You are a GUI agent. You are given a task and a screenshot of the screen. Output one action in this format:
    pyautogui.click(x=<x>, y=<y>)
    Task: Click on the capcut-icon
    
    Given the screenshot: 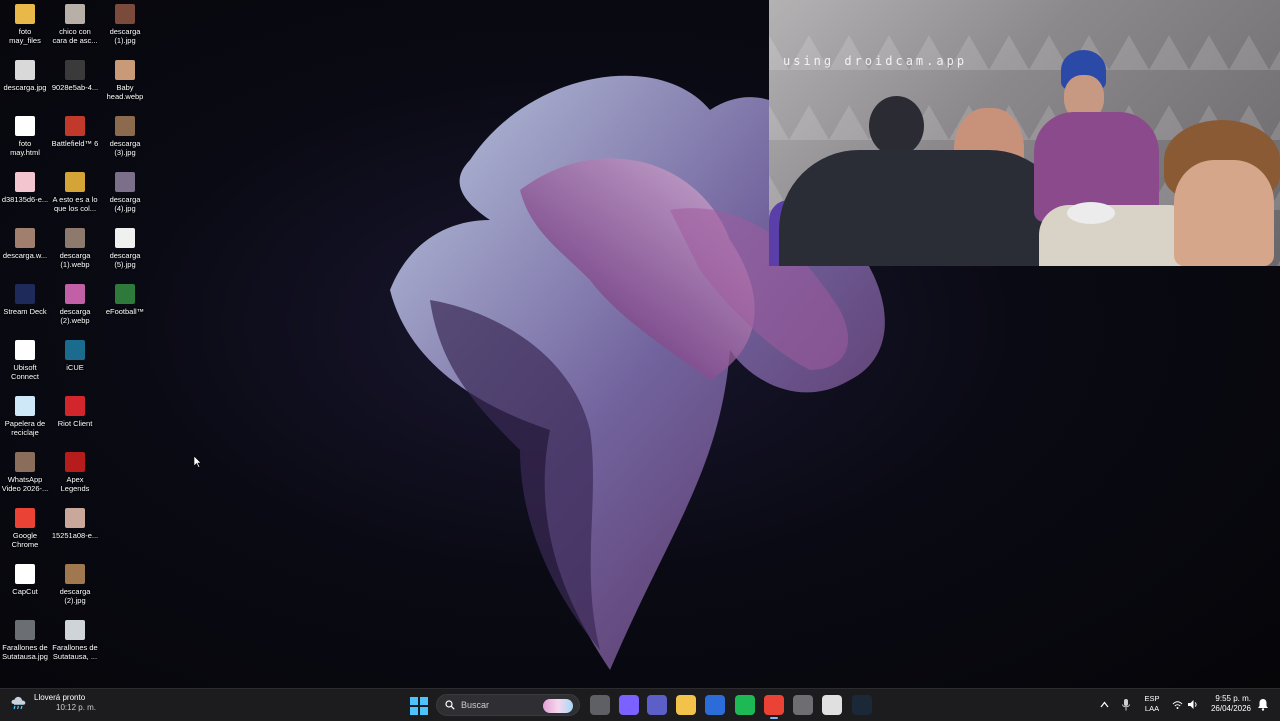 What is the action you would take?
    pyautogui.click(x=25, y=574)
    